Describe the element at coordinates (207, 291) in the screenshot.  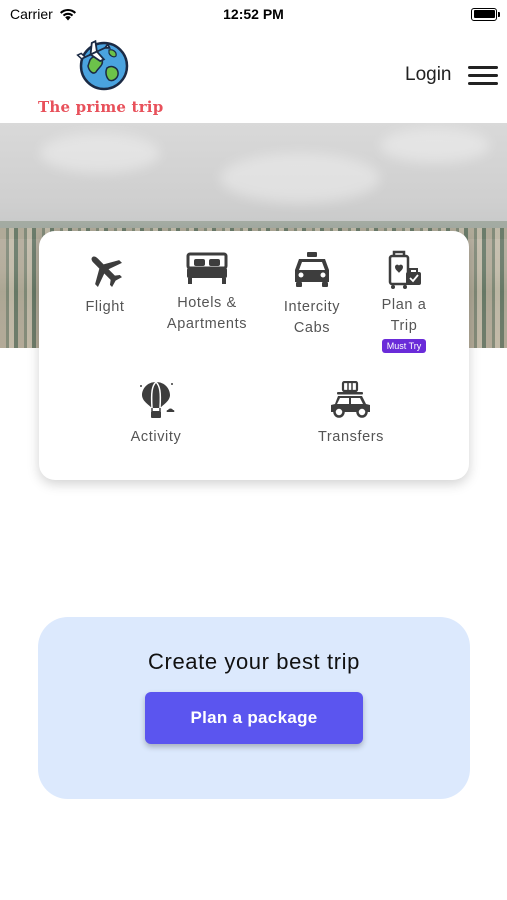
I see `service-hotels: Hotels & Apartments` at that location.